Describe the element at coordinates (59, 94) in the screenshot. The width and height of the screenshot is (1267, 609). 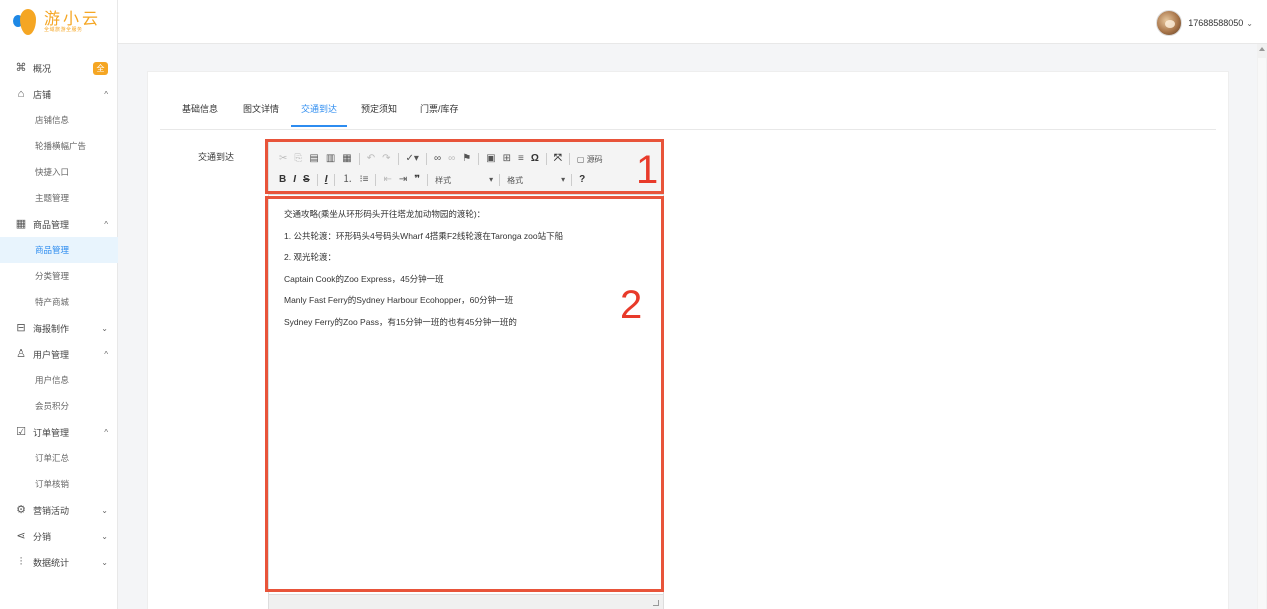
I see `sidebar-group-1: ⌂ 店铺 ^` at that location.